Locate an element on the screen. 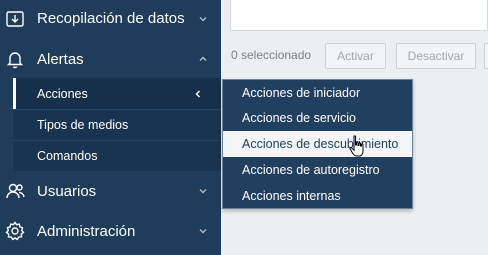  filter-panel is located at coordinates (359, 15).